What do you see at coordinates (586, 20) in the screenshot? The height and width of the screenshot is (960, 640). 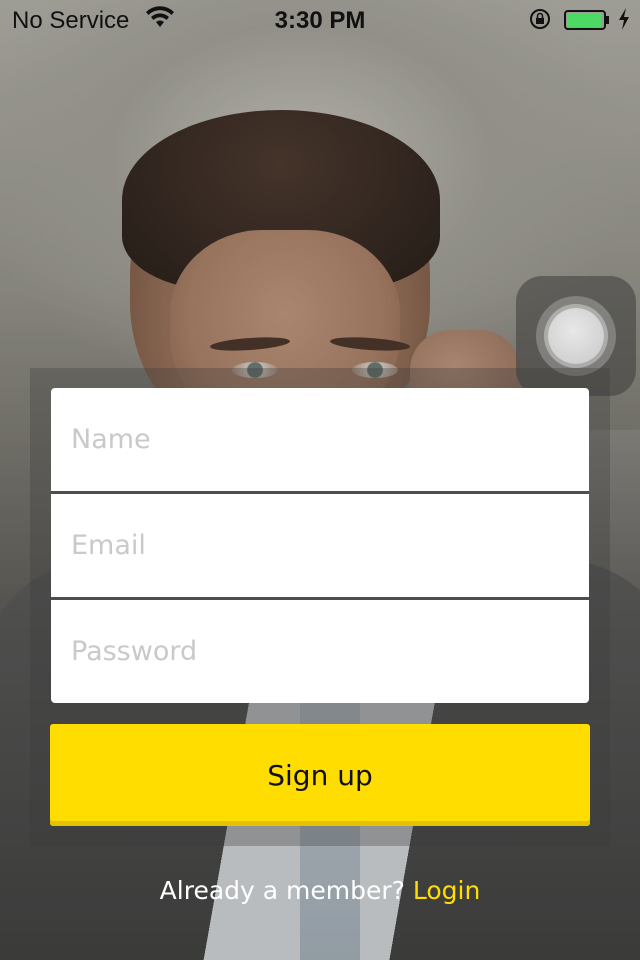 I see `battery-icon` at bounding box center [586, 20].